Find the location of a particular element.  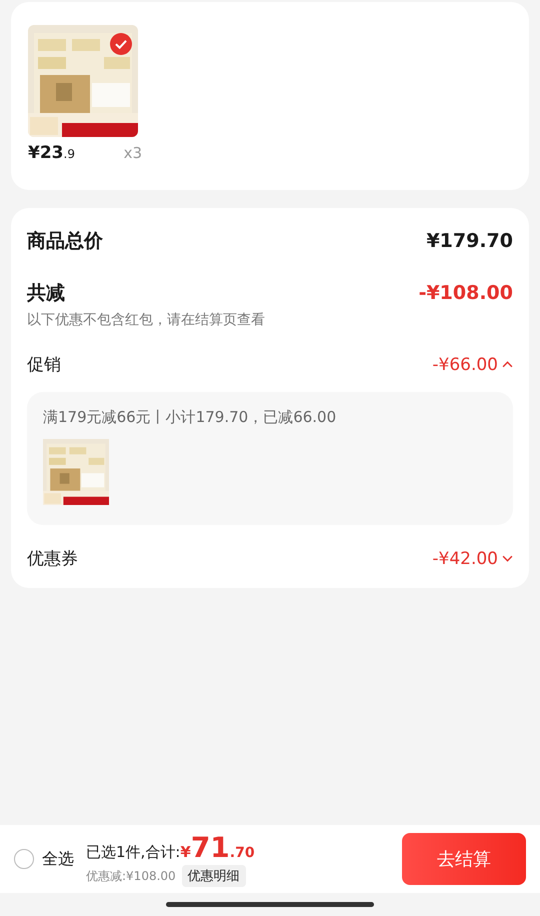

discount-detail-button: 优惠明细 is located at coordinates (214, 876).